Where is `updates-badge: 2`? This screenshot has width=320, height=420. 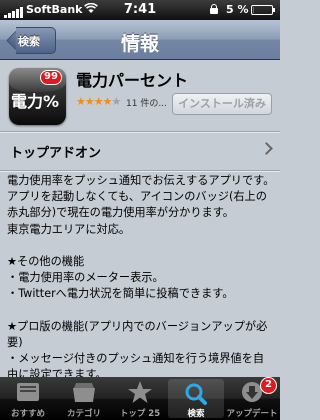 updates-badge: 2 is located at coordinates (268, 385).